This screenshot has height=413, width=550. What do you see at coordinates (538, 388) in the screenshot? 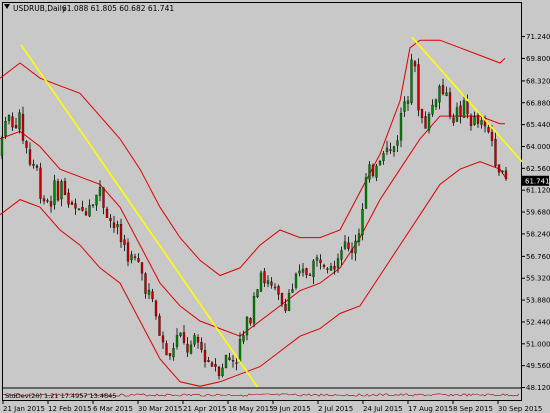
I see `y-tick-label: 48.120` at bounding box center [538, 388].